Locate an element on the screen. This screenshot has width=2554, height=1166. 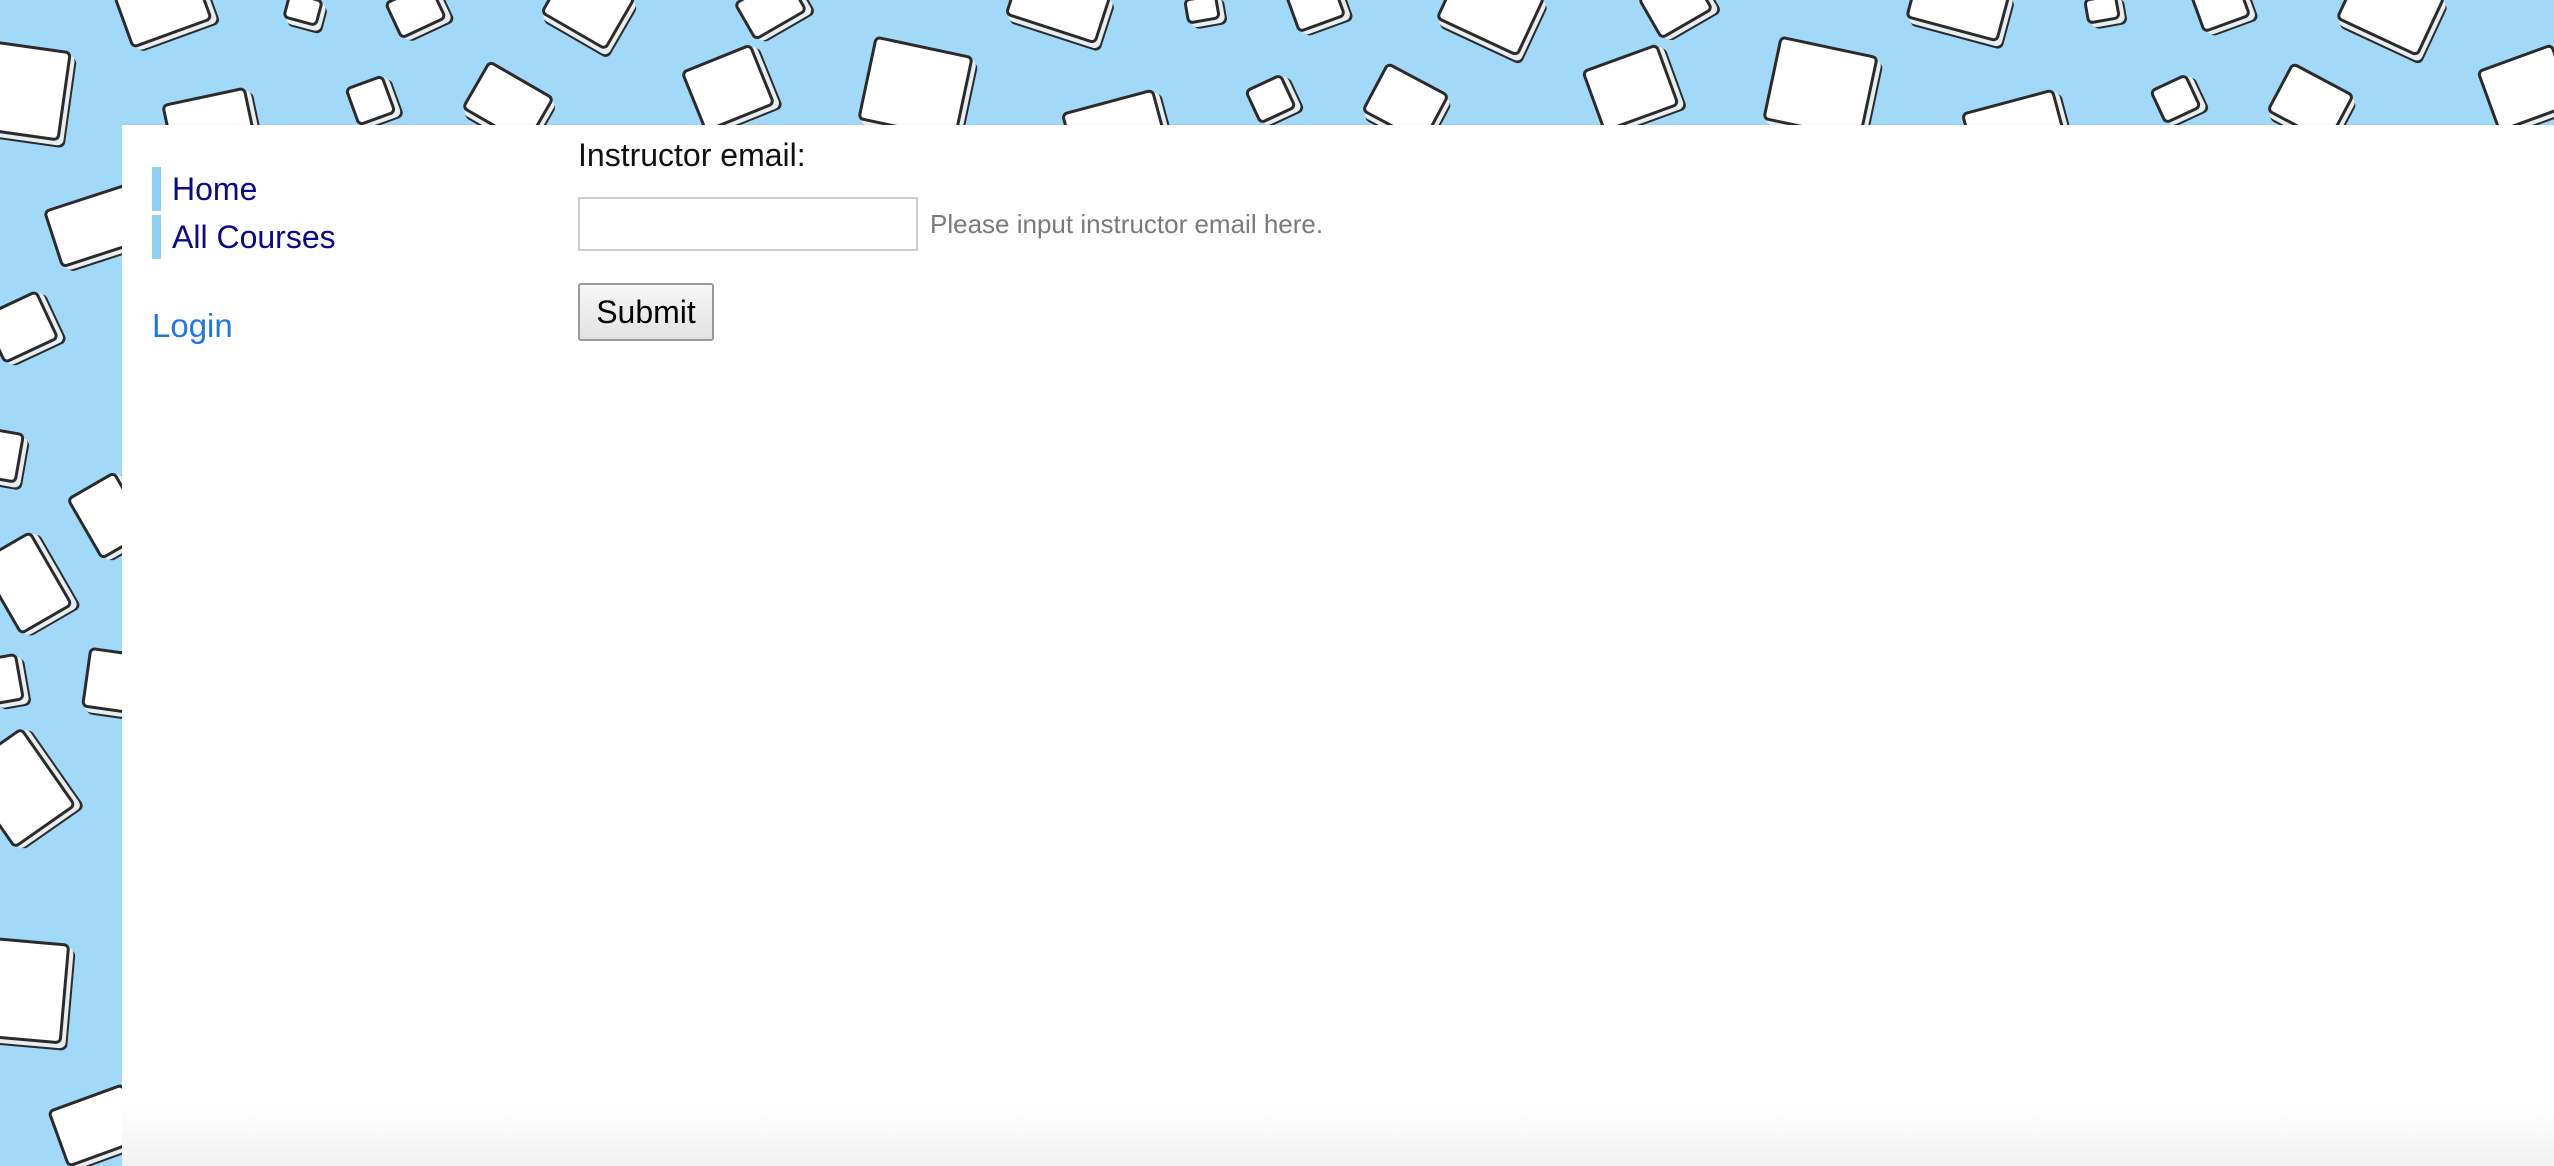
sidebar-item-all-courses: All Courses is located at coordinates (342, 237).